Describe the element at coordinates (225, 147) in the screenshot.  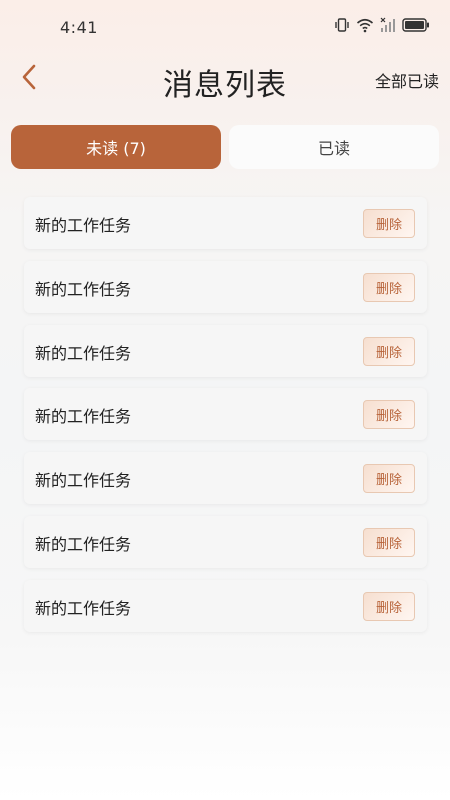
I see `tab-bar: 未读 (7) 已读` at that location.